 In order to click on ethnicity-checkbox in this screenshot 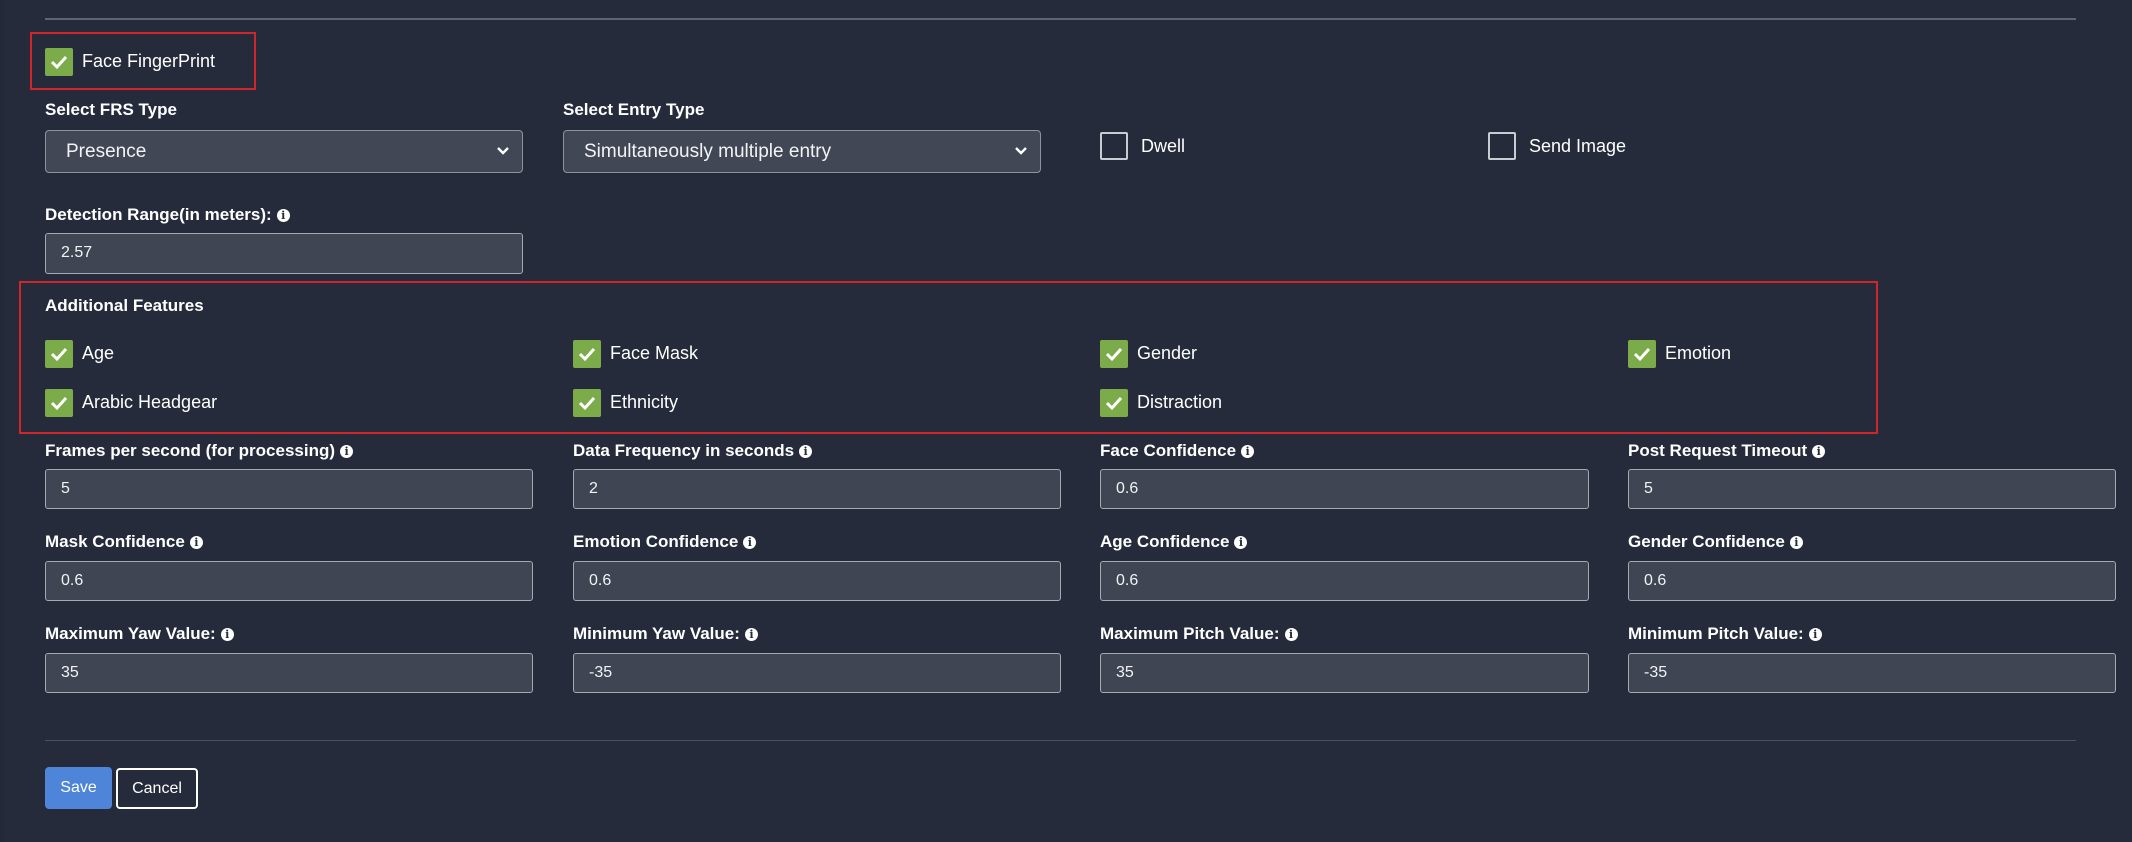, I will do `click(587, 403)`.